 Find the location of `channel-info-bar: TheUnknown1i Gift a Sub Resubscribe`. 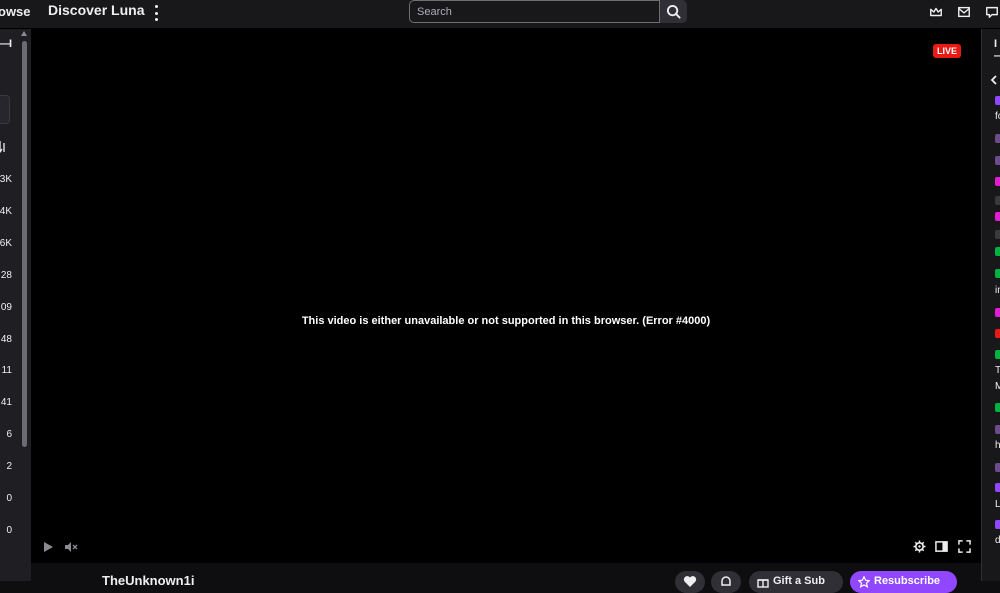

channel-info-bar: TheUnknown1i Gift a Sub Resubscribe is located at coordinates (506, 578).